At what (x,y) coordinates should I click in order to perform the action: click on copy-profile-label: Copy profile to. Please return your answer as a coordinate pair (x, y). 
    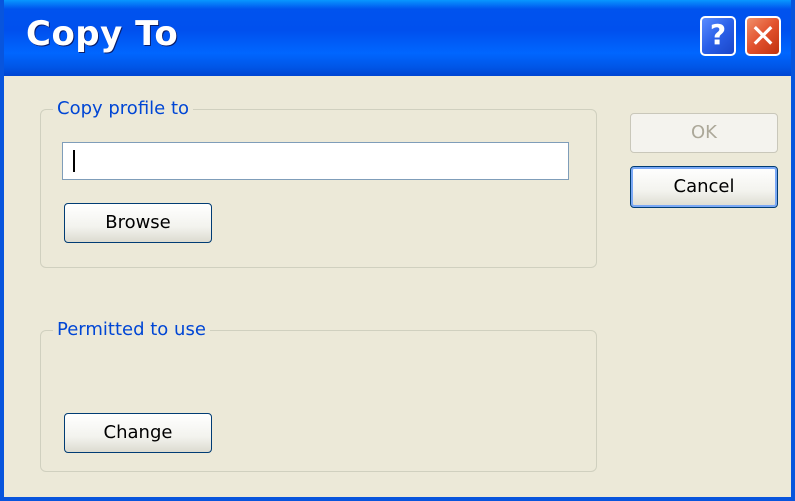
    Looking at the image, I should click on (123, 108).